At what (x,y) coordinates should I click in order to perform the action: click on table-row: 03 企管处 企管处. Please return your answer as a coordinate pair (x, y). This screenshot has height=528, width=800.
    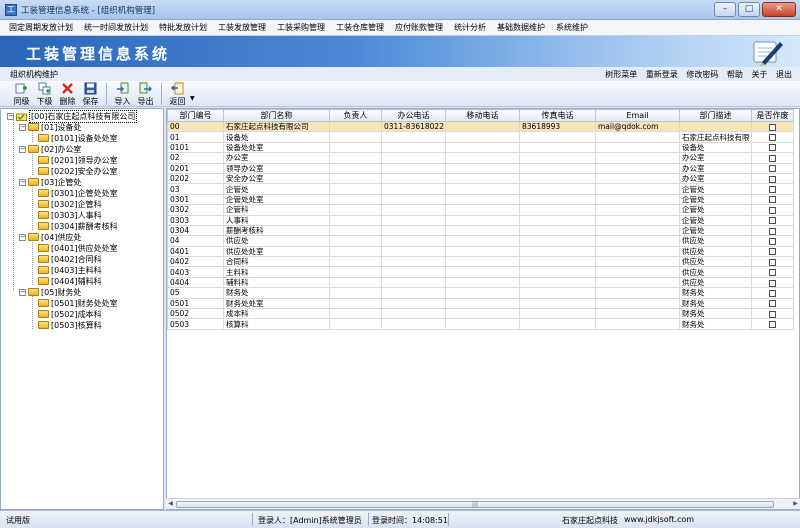
    Looking at the image, I should click on (480, 189).